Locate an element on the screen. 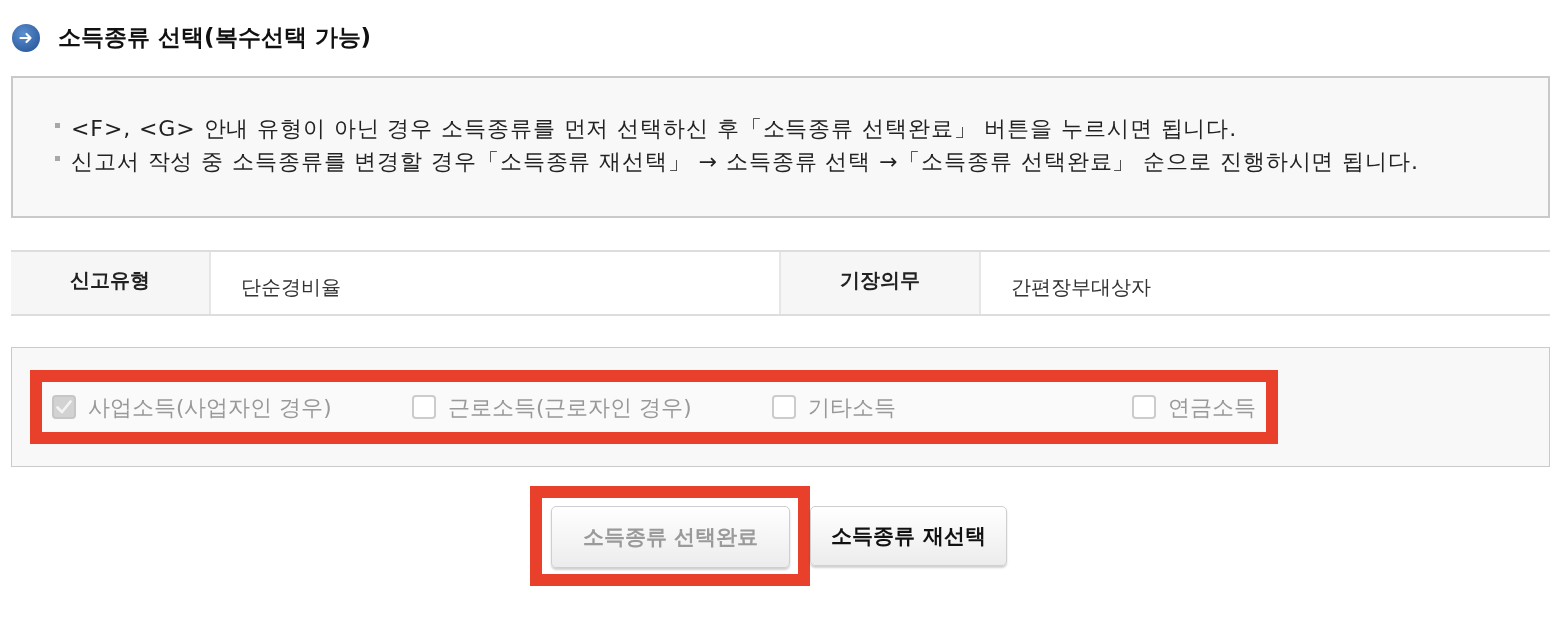 The image size is (1566, 620). field-label: 기장의무 is located at coordinates (881, 283).